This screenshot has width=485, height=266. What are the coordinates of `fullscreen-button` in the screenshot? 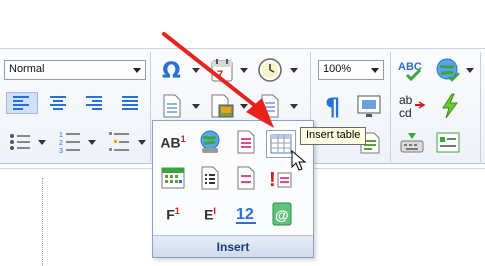 It's located at (369, 106).